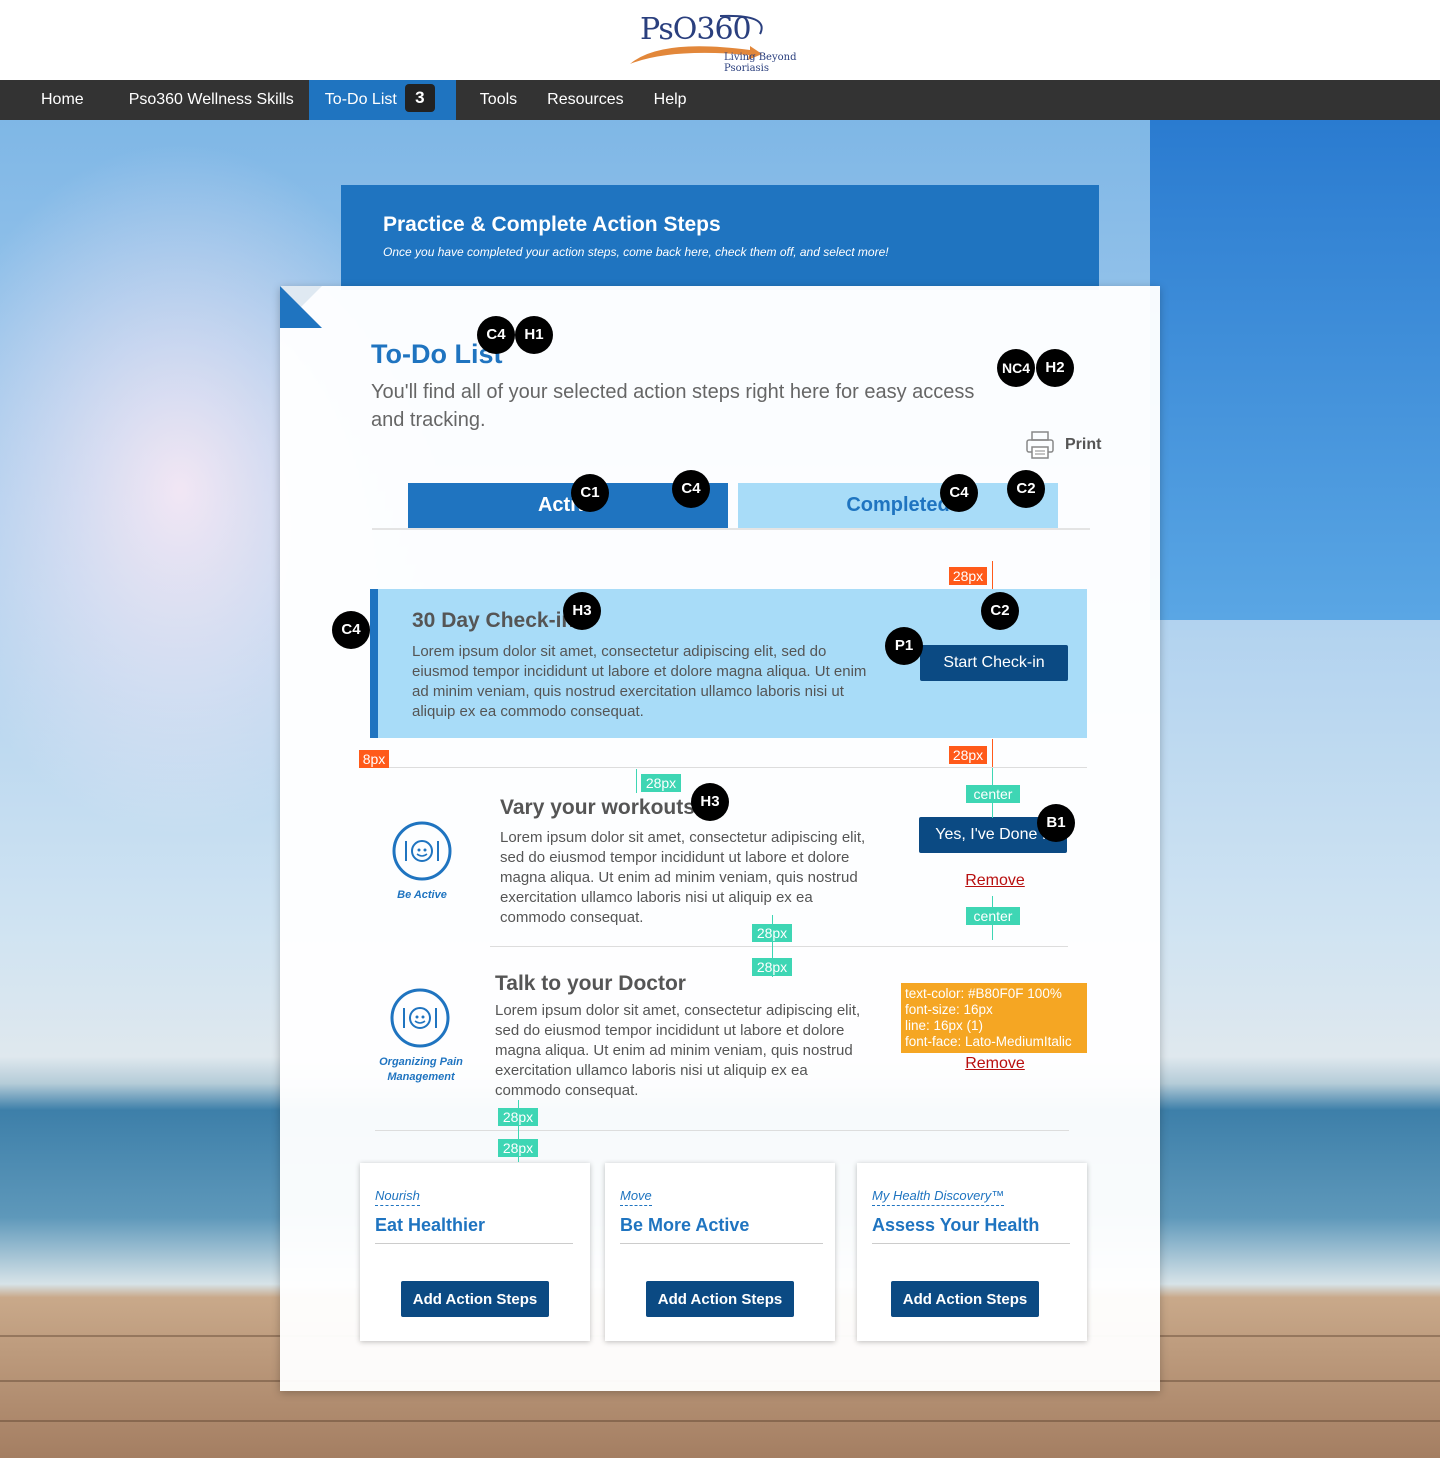  Describe the element at coordinates (1040, 445) in the screenshot. I see `printer-icon` at that location.